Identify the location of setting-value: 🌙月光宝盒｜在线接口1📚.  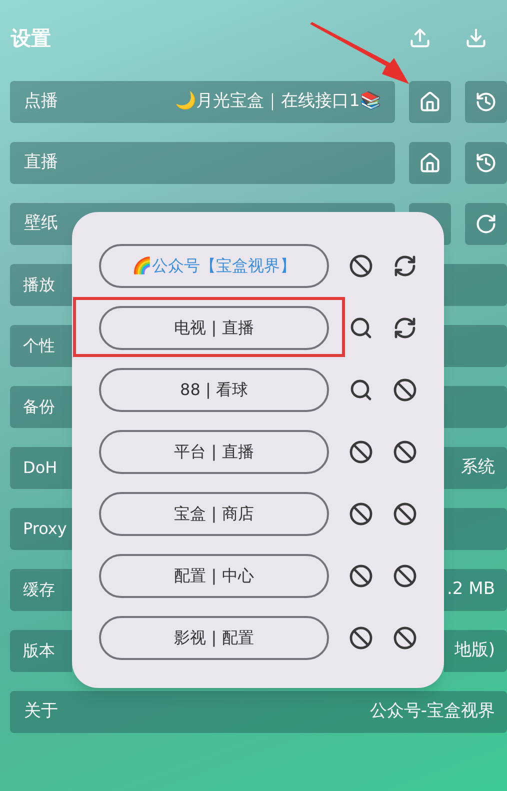
(278, 102).